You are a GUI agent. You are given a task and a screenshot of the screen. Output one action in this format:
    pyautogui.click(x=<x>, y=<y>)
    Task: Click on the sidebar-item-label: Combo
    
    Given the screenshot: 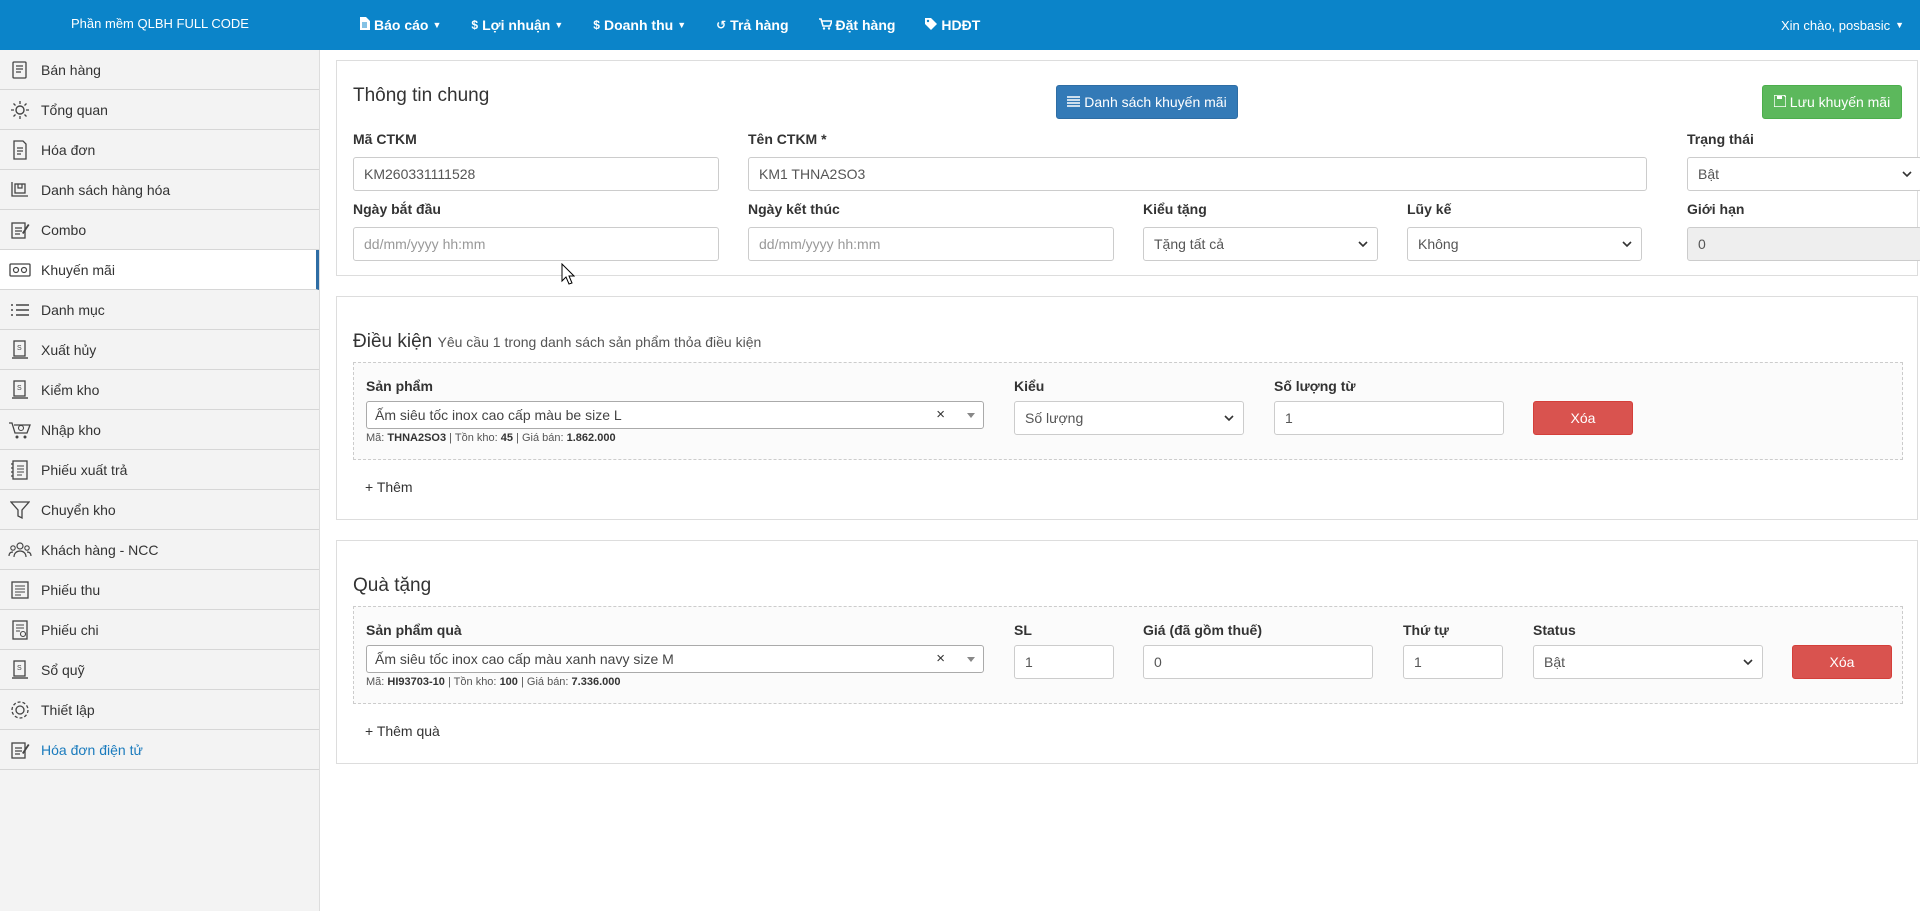 What is the action you would take?
    pyautogui.click(x=64, y=229)
    